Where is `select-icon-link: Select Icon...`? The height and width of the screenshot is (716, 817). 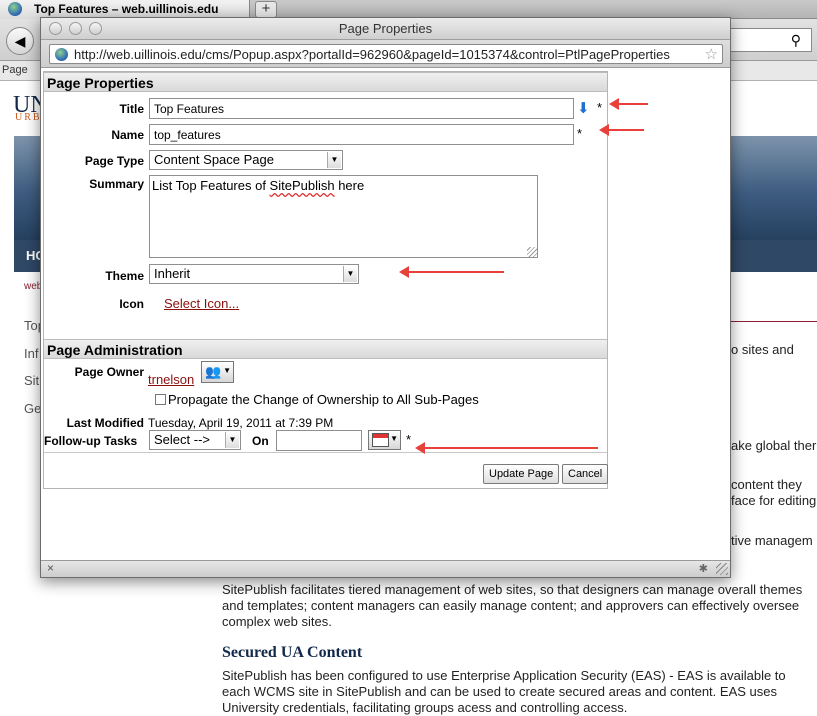 select-icon-link: Select Icon... is located at coordinates (201, 303).